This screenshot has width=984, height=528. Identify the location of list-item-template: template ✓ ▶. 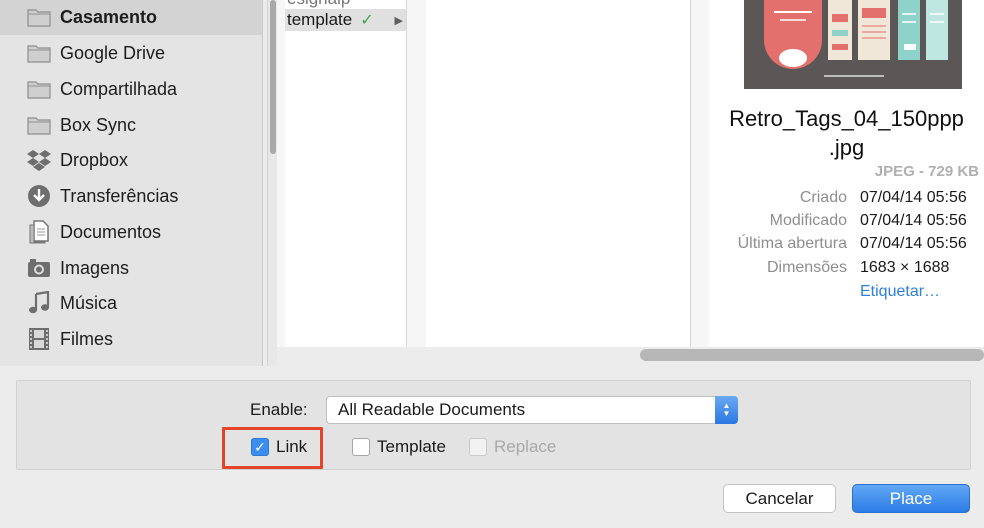
(345, 20).